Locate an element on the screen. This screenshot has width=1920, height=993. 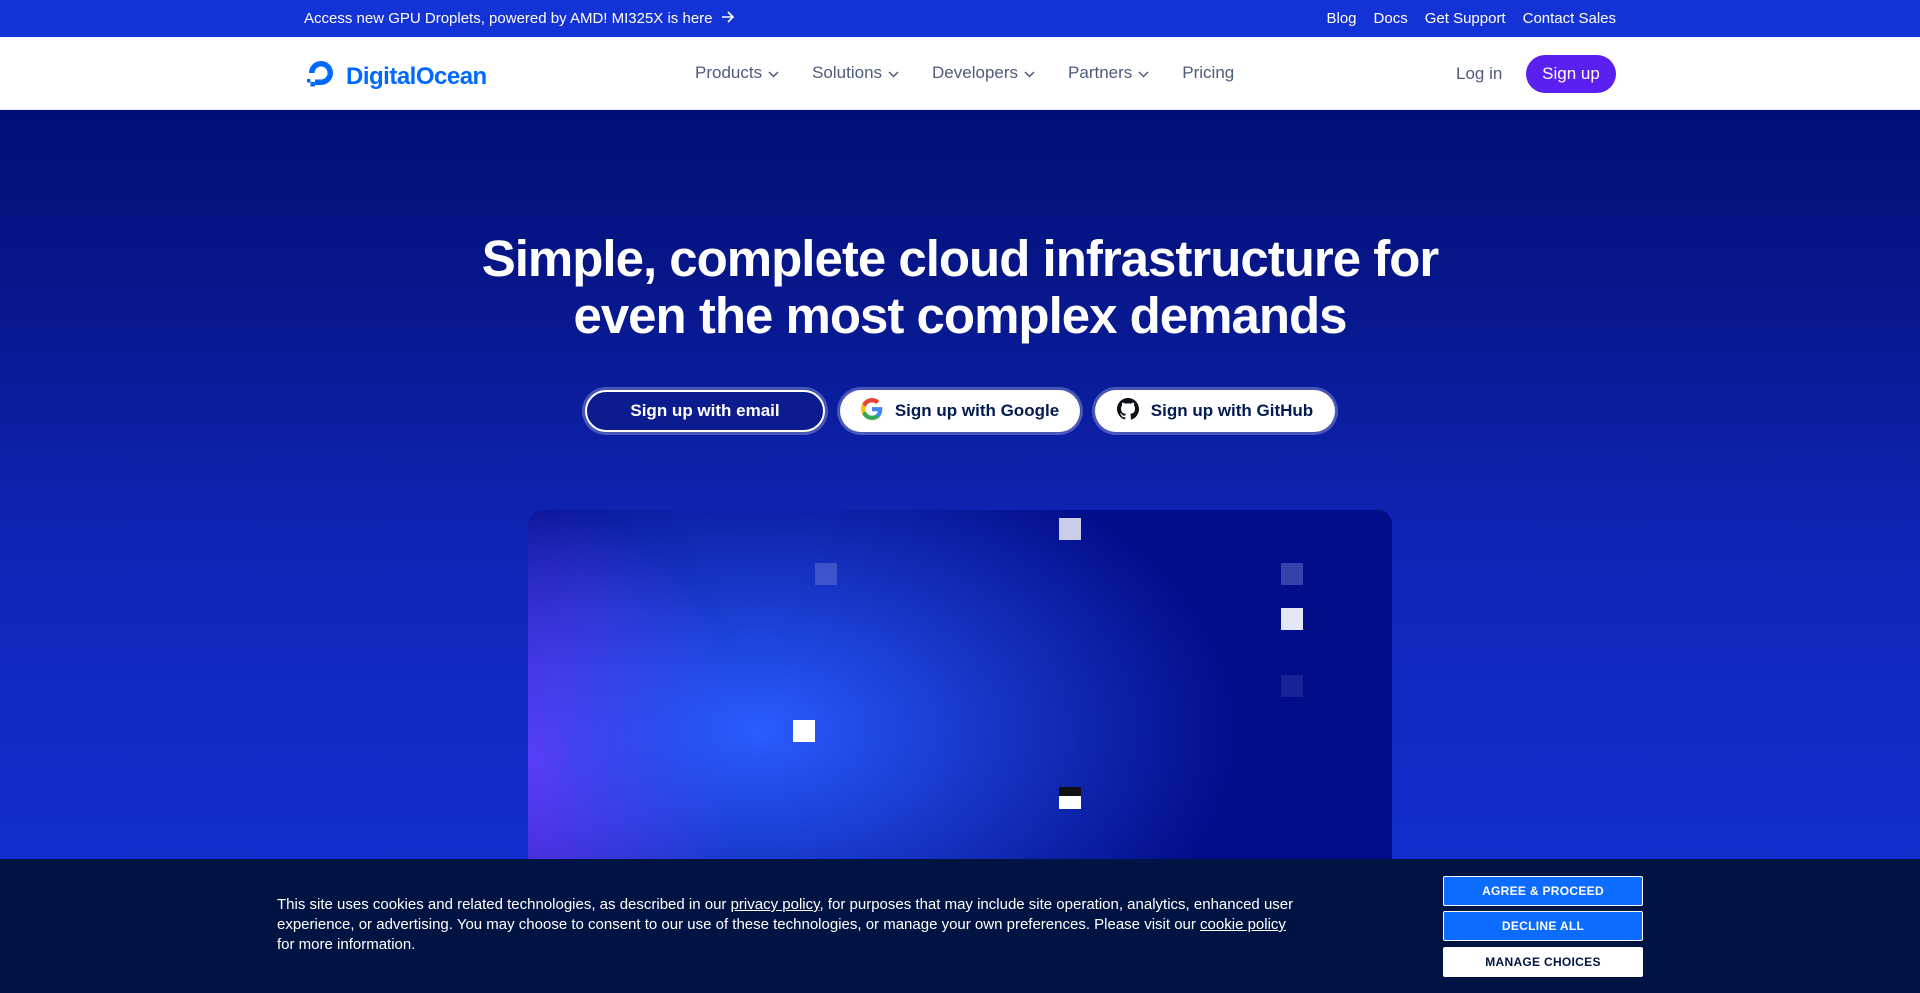
cookie-text: for more information. is located at coordinates (346, 944).